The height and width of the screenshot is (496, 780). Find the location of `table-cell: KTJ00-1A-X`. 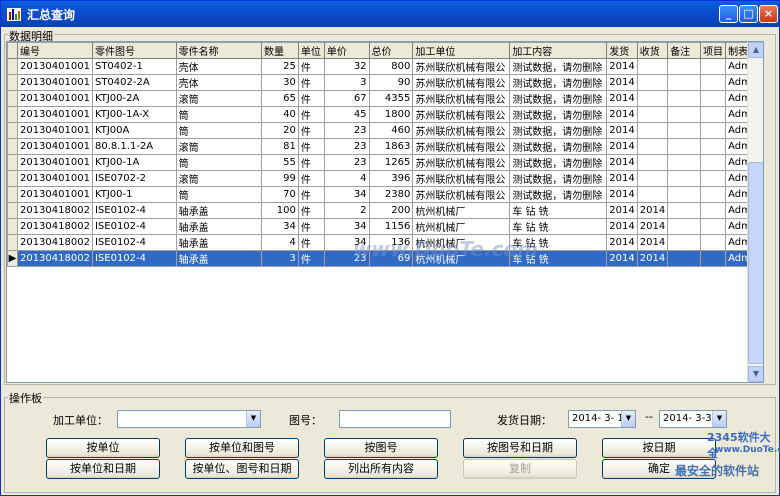

table-cell: KTJ00-1A-X is located at coordinates (134, 114).